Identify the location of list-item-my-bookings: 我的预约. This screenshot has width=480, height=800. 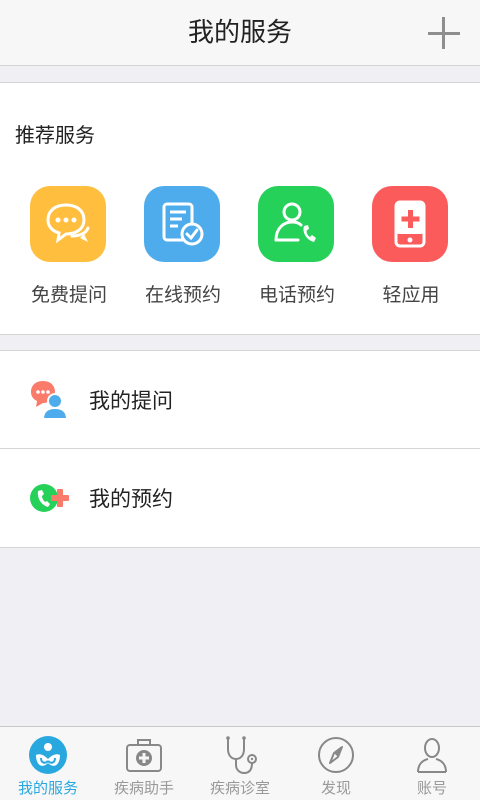
(240, 498).